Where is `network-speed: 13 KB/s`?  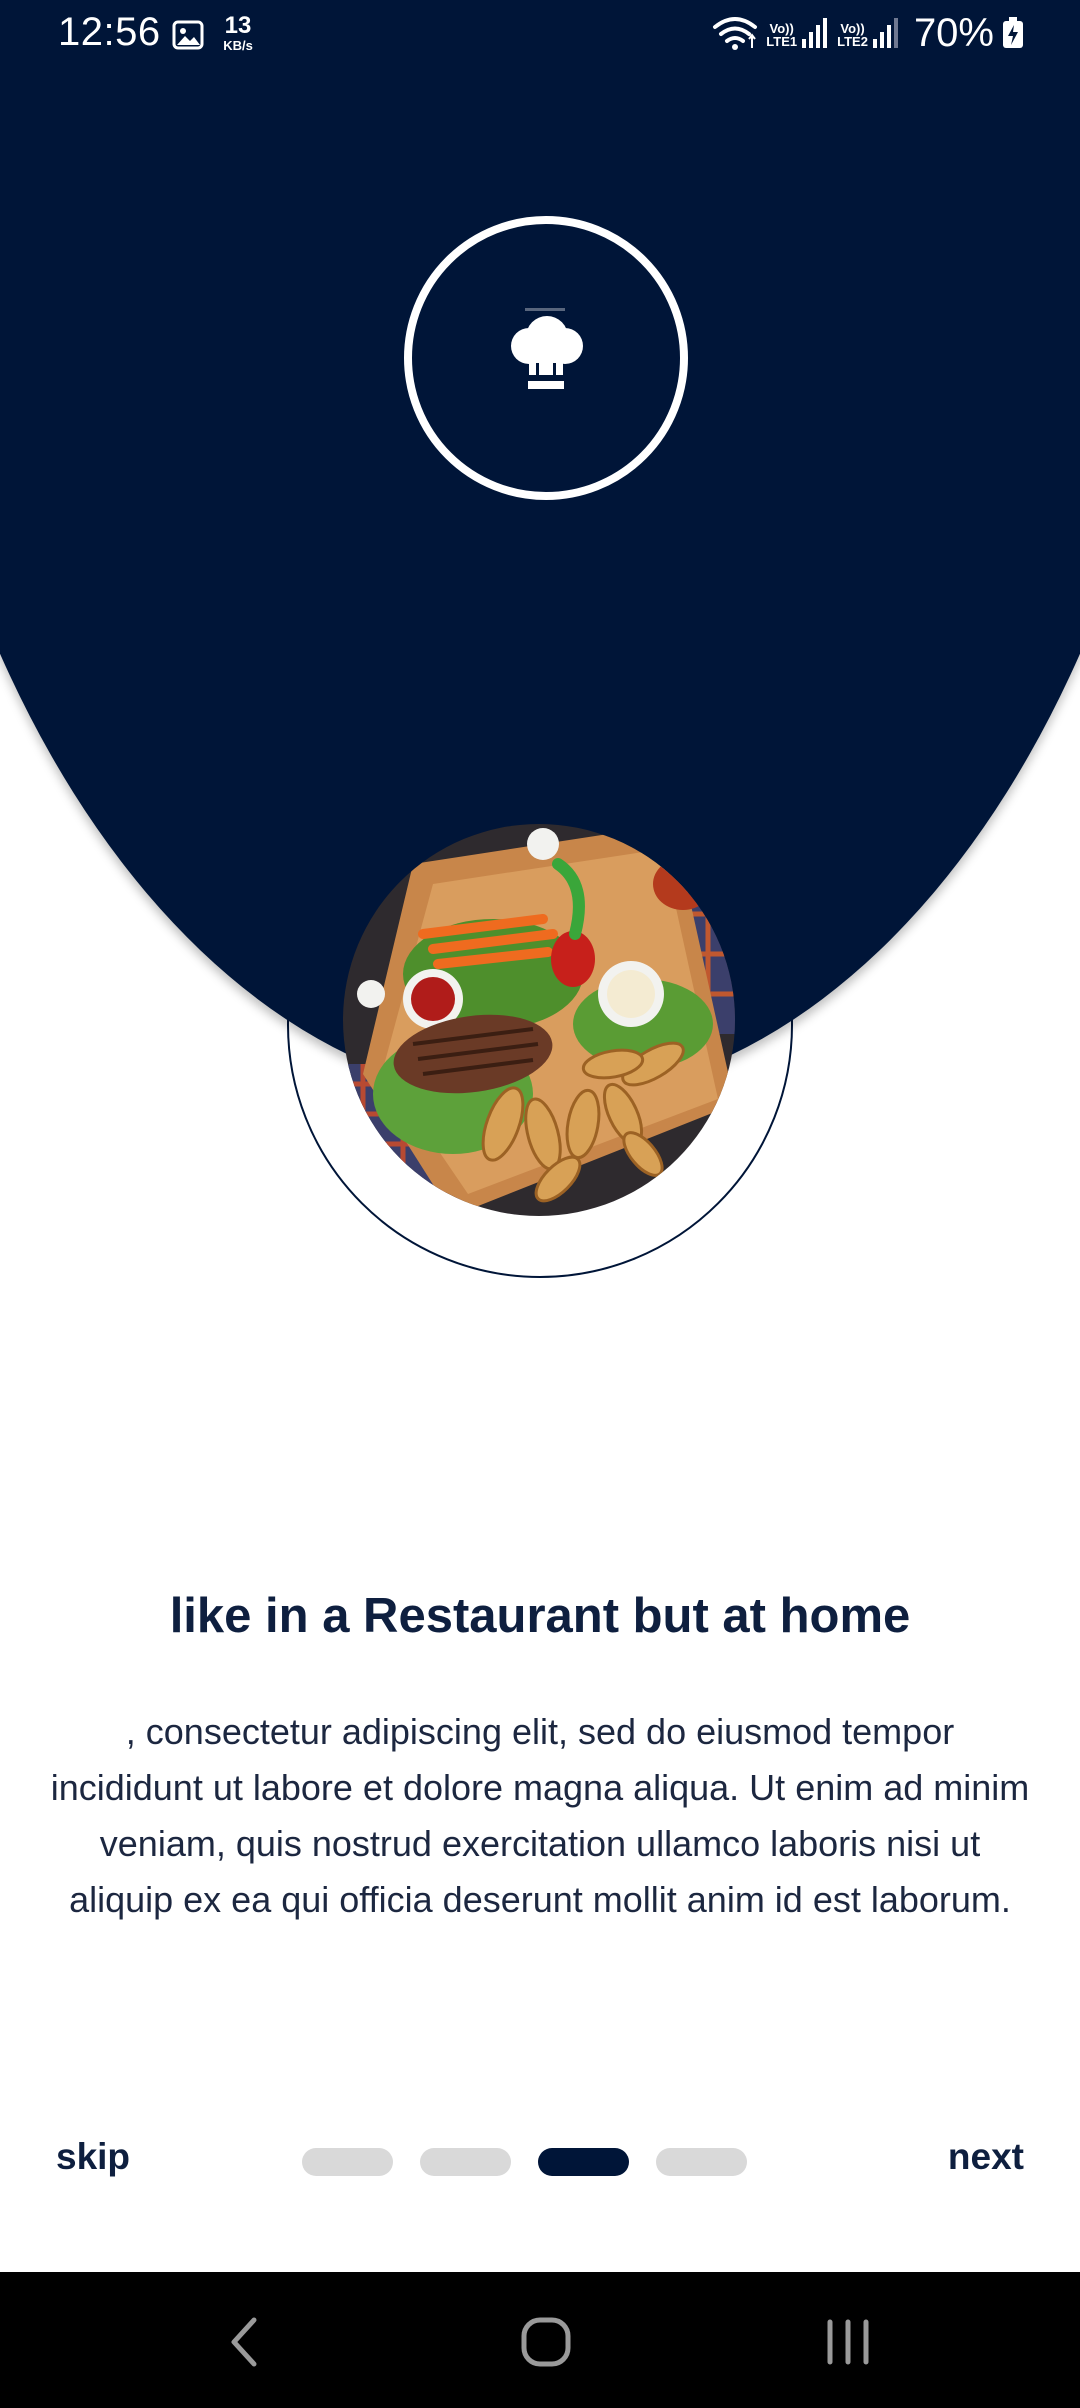
network-speed: 13 KB/s is located at coordinates (238, 32).